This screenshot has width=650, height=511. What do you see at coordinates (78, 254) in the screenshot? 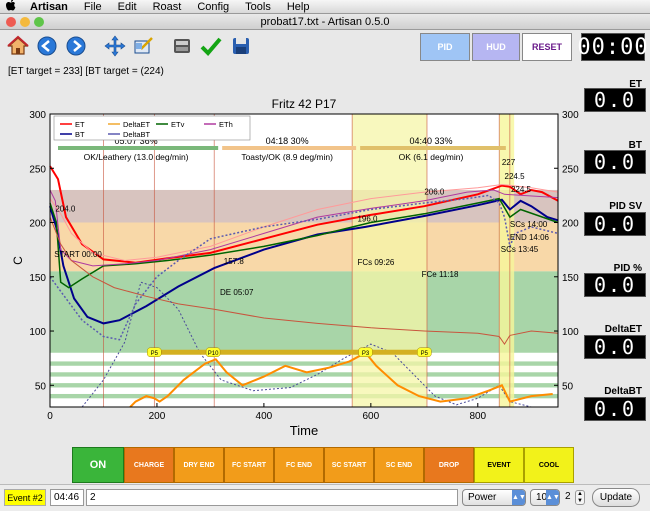
I see `annotation-1: START 00:00` at bounding box center [78, 254].